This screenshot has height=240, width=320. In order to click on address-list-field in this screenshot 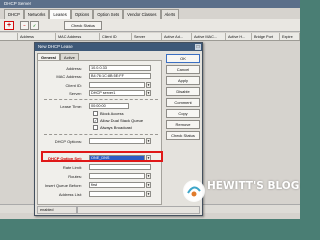, I will do `click(117, 194)`.